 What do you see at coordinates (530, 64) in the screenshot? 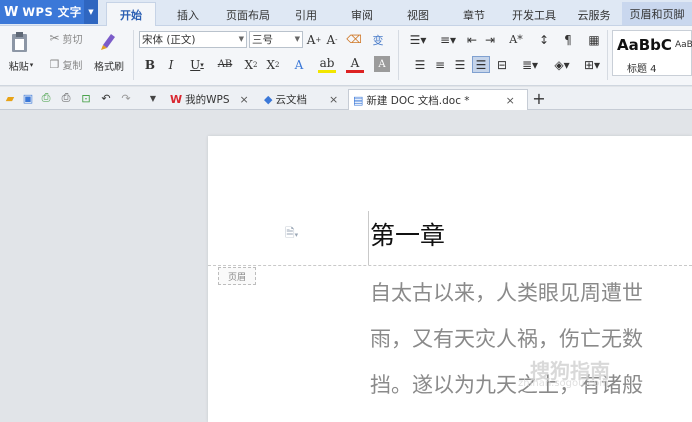
I see `line-spacing-icon: ≣▾` at bounding box center [530, 64].